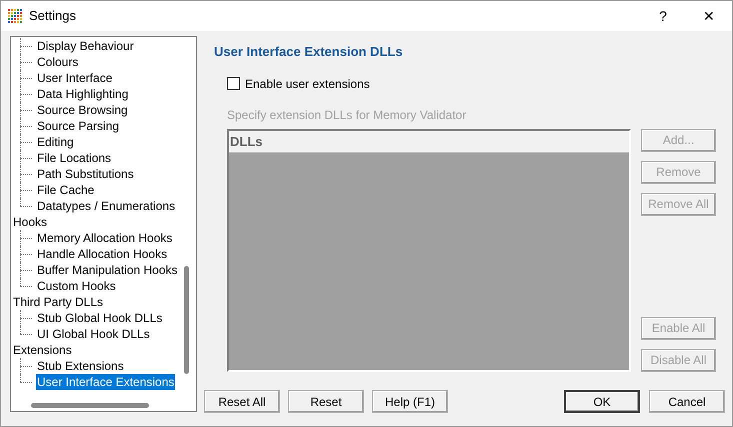 The image size is (733, 427). Describe the element at coordinates (307, 84) in the screenshot. I see `checkbox-label: Enable user extensions` at that location.